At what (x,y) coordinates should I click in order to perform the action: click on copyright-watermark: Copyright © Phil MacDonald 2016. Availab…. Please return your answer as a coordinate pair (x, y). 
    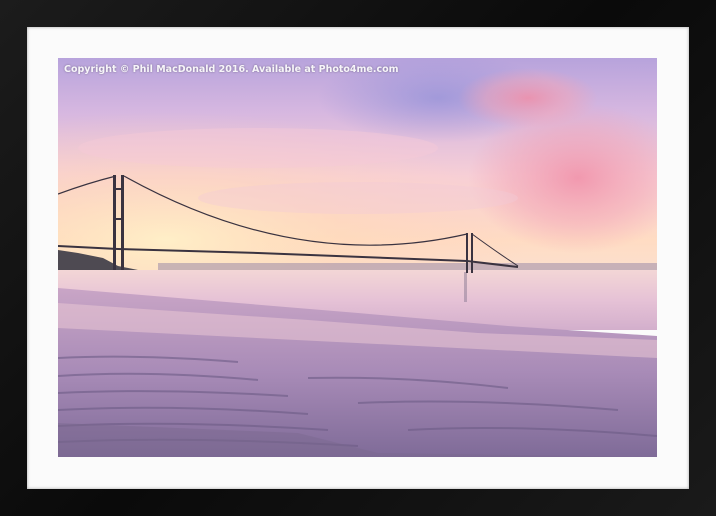
    Looking at the image, I should click on (231, 69).